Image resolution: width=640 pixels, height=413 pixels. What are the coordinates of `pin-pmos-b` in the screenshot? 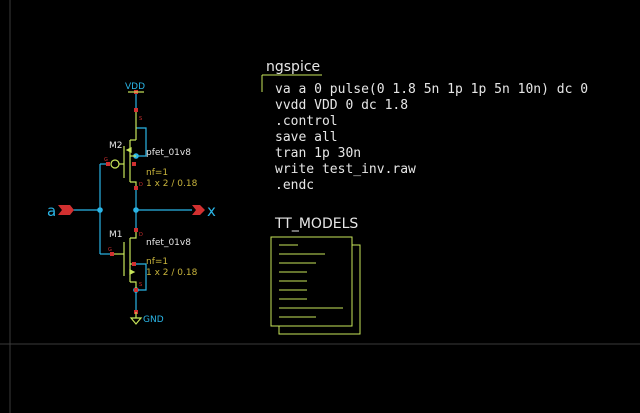 It's located at (134, 164).